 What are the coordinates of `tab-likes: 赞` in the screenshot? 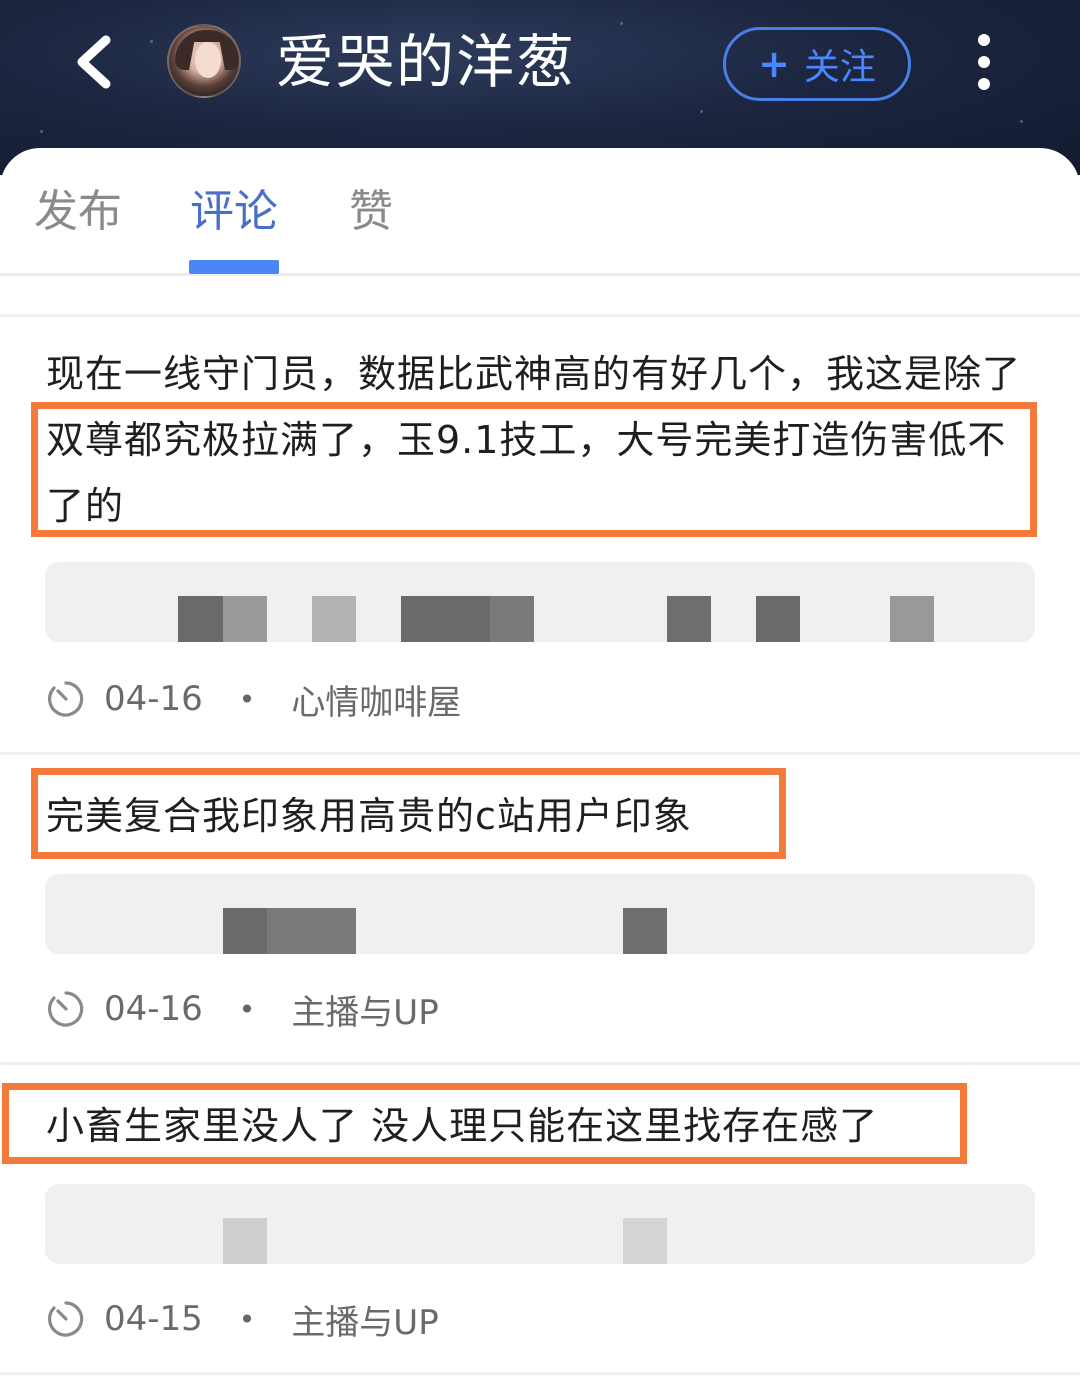 It's located at (371, 212).